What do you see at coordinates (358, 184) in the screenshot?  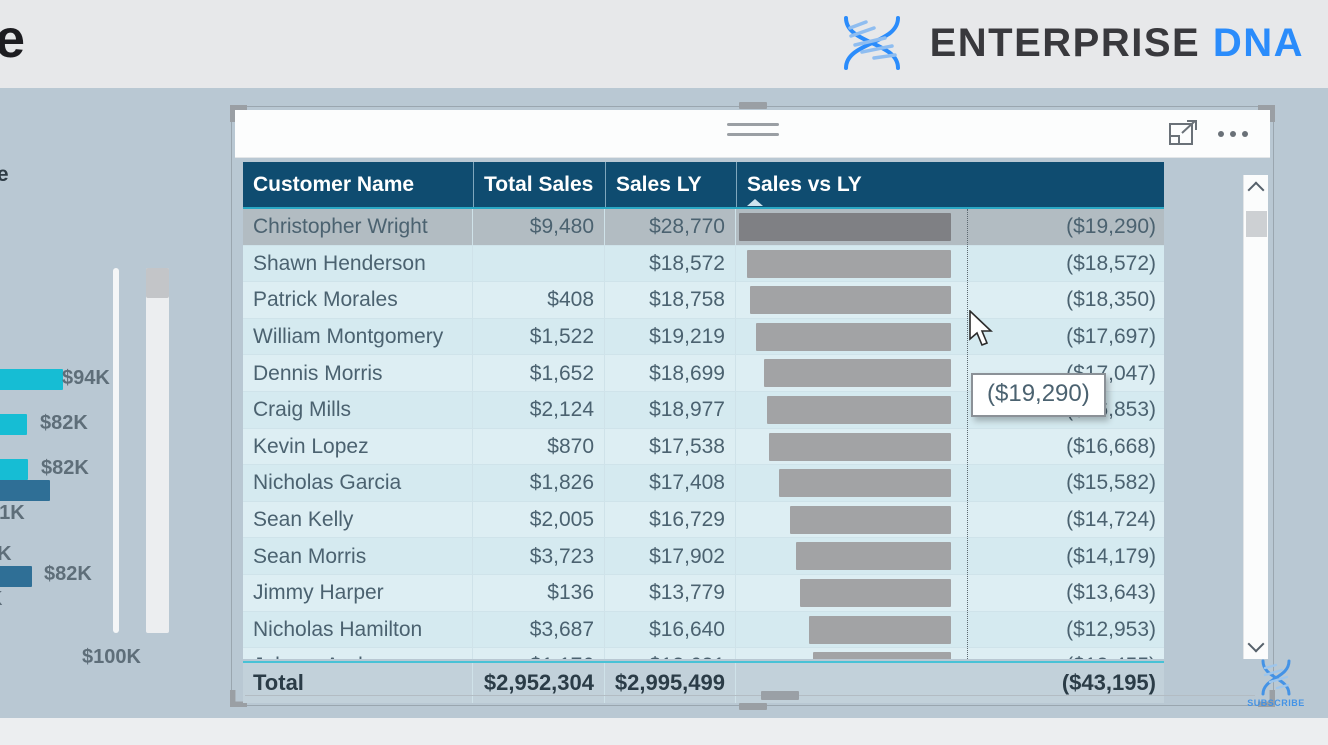 I see `column-header-customer-name: Customer Name` at bounding box center [358, 184].